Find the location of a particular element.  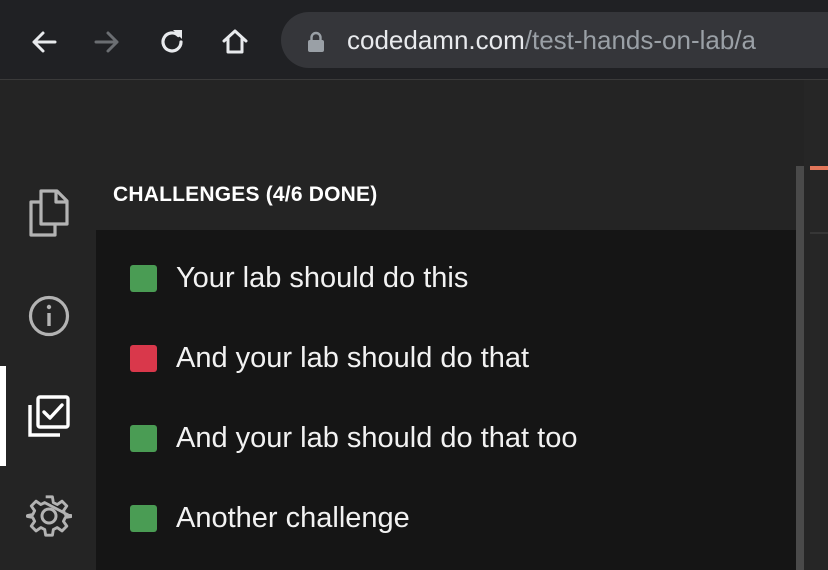

reload-icon is located at coordinates (172, 41).